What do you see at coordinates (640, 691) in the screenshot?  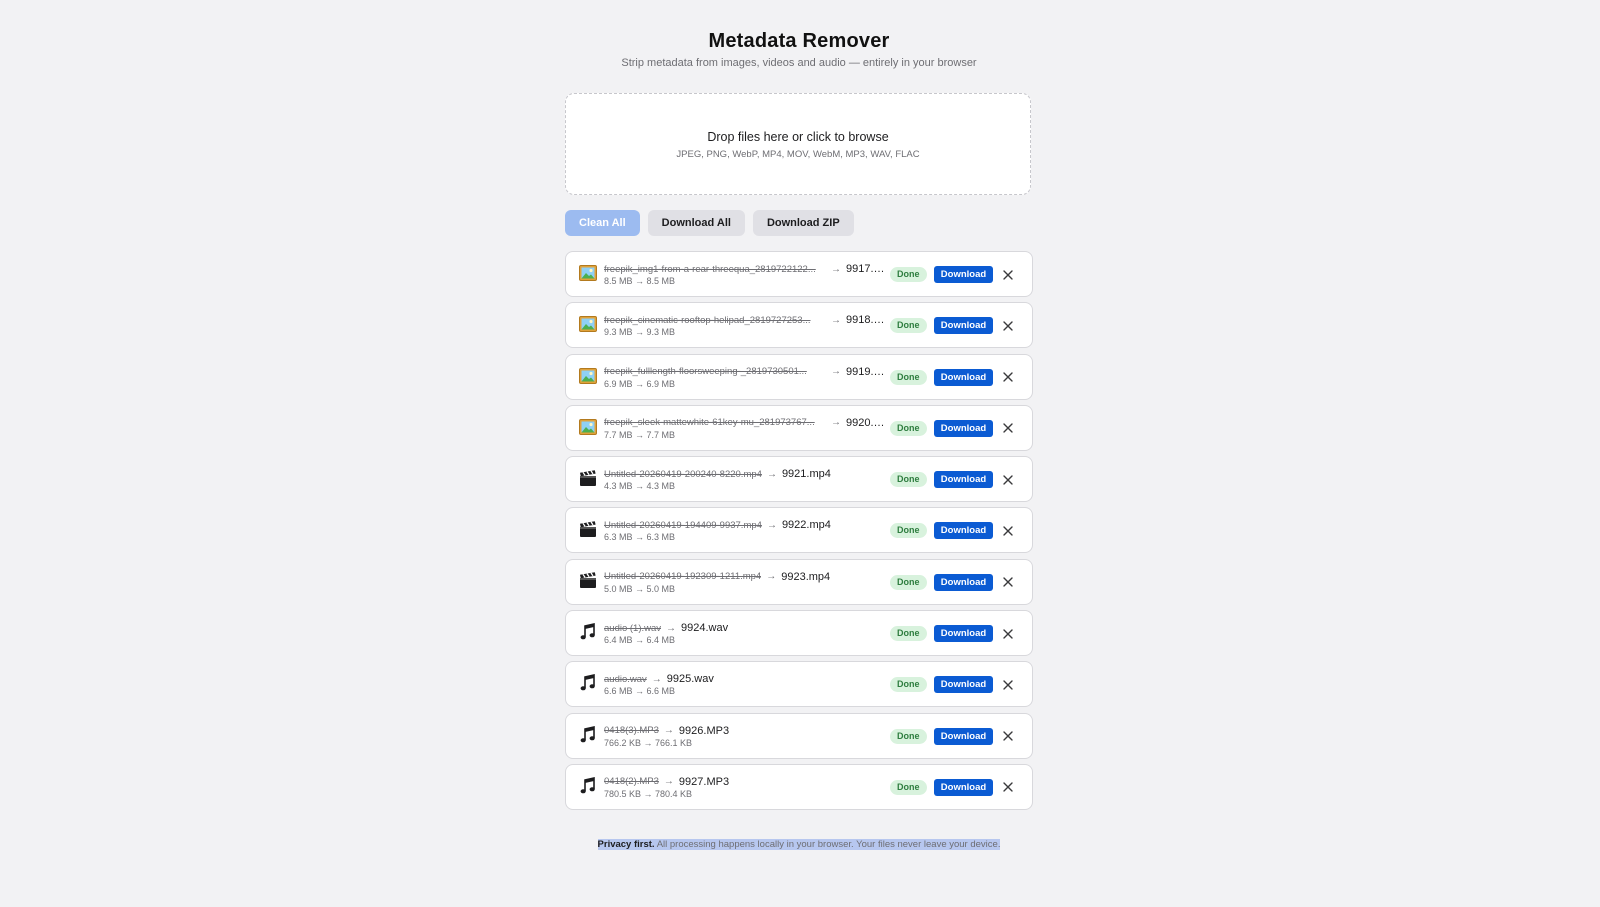 I see `file-sizes: 6.6 MB → 6.6 MB` at bounding box center [640, 691].